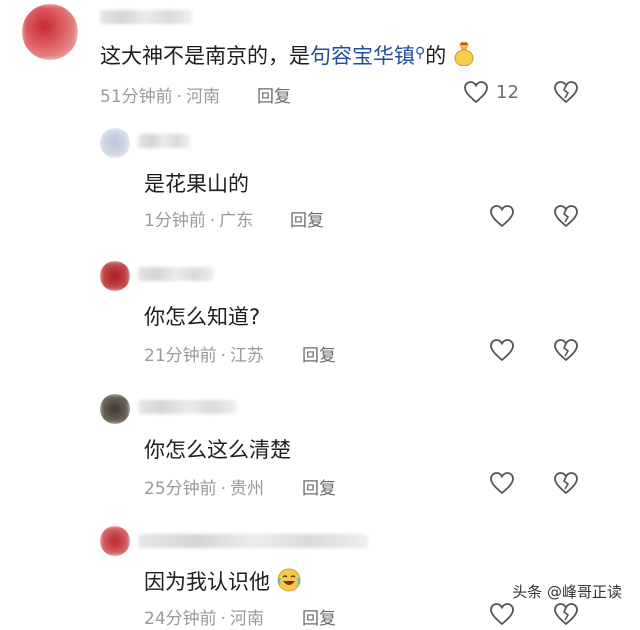 The image size is (640, 630). I want to click on search-icon: ⚲, so click(420, 53).